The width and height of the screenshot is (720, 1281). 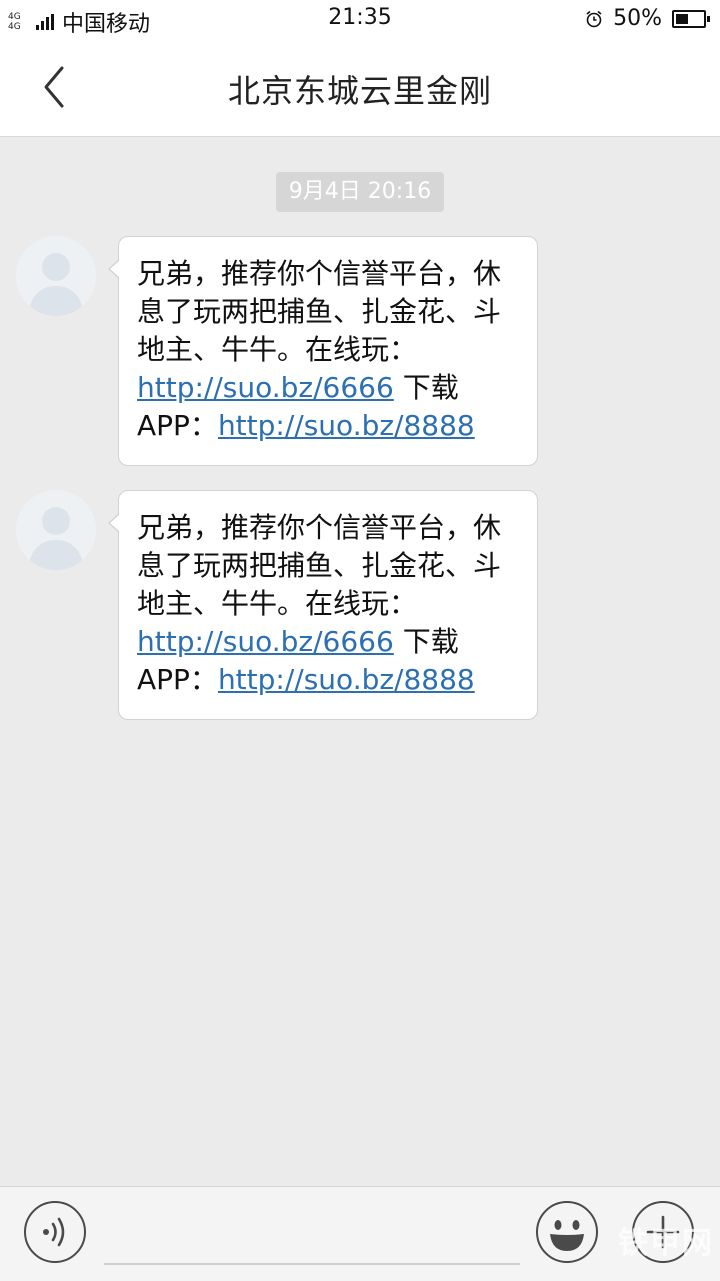 I want to click on battery-percent: 50%, so click(x=637, y=18).